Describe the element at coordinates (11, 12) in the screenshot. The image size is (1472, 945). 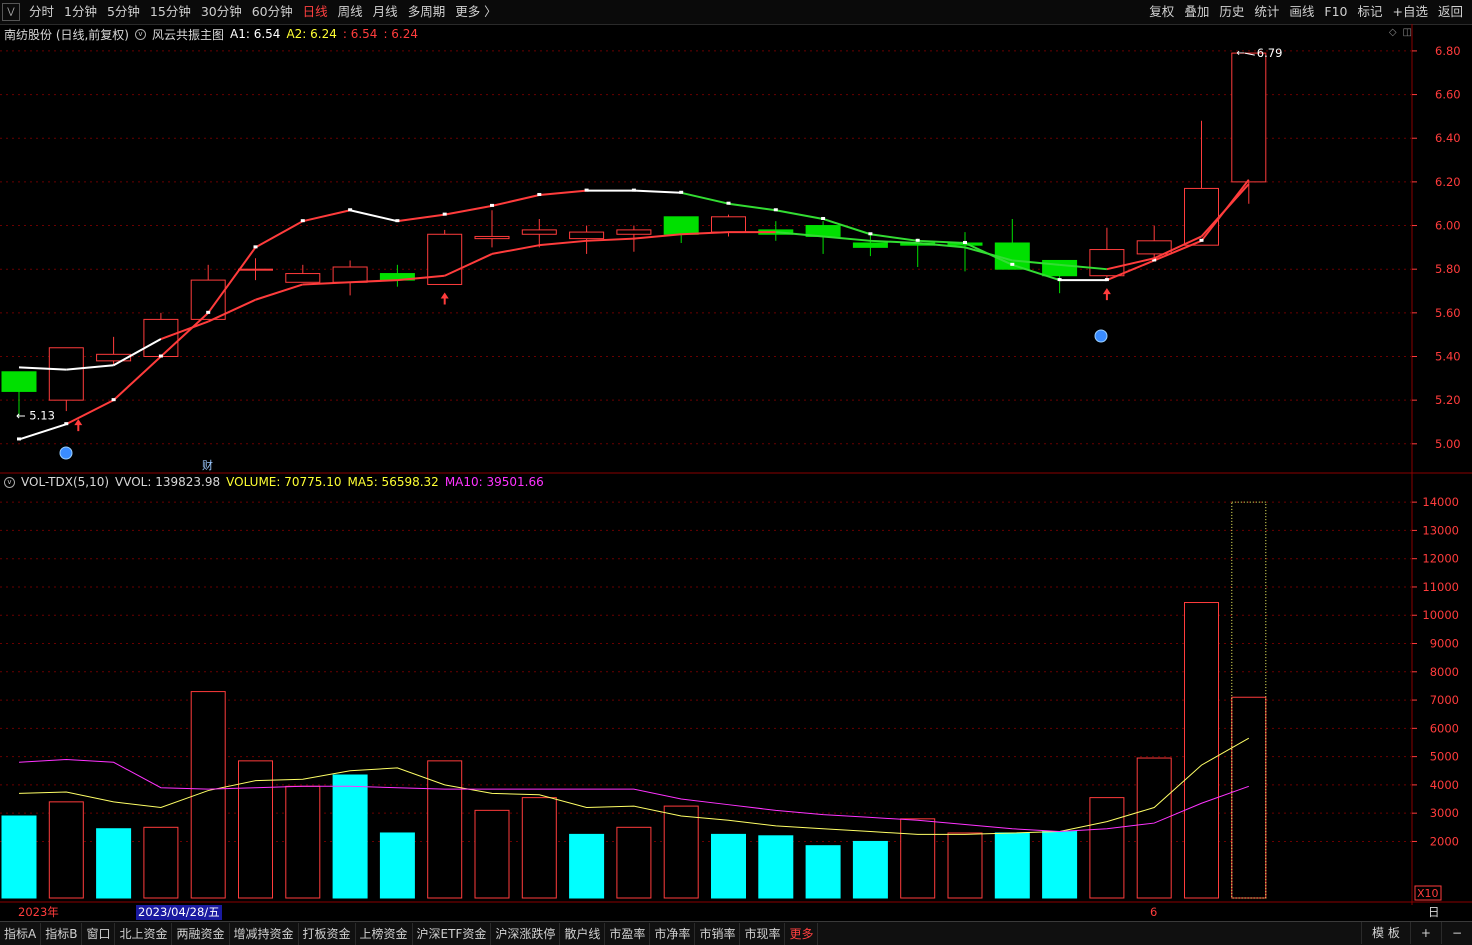
I see `system-menu-icon: ⋁` at that location.